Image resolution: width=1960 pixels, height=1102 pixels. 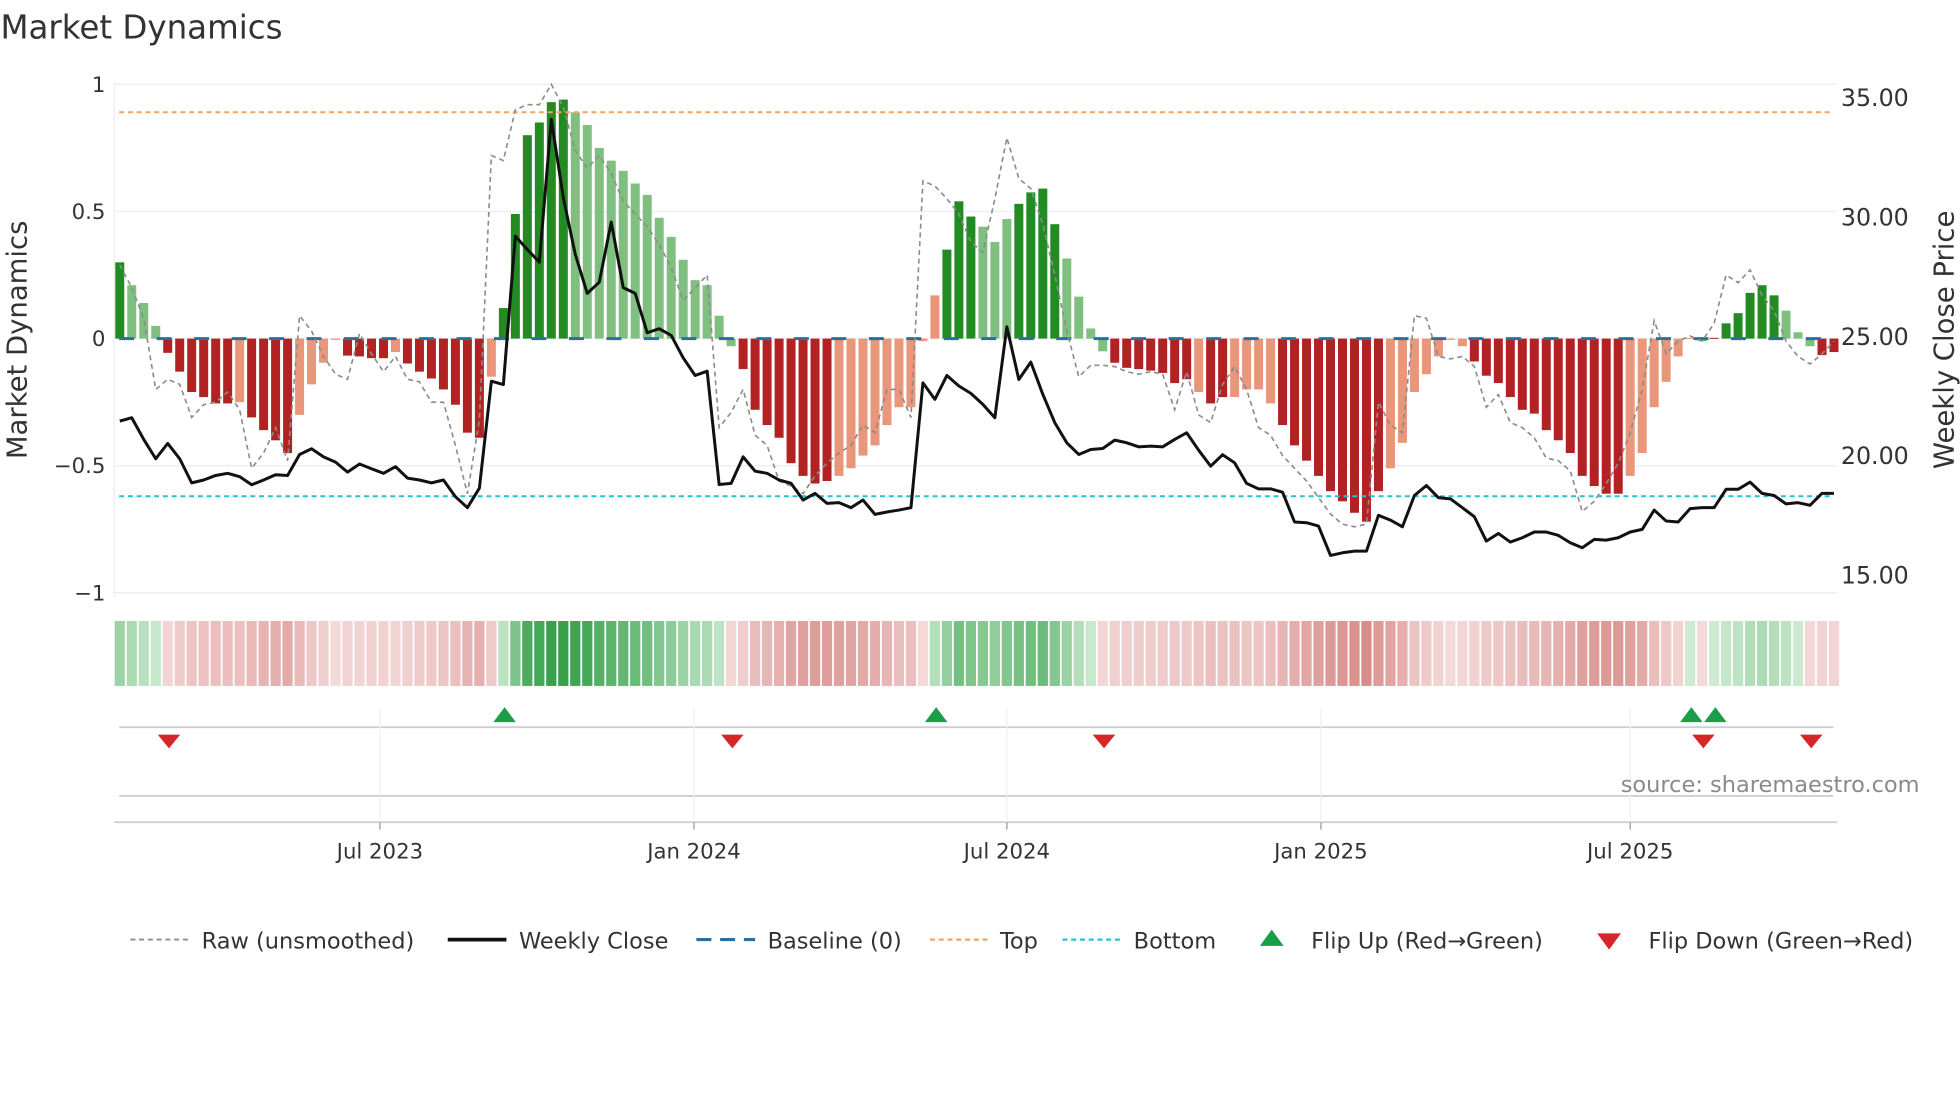 I want to click on left-tick-label: 0.5, so click(x=89, y=212).